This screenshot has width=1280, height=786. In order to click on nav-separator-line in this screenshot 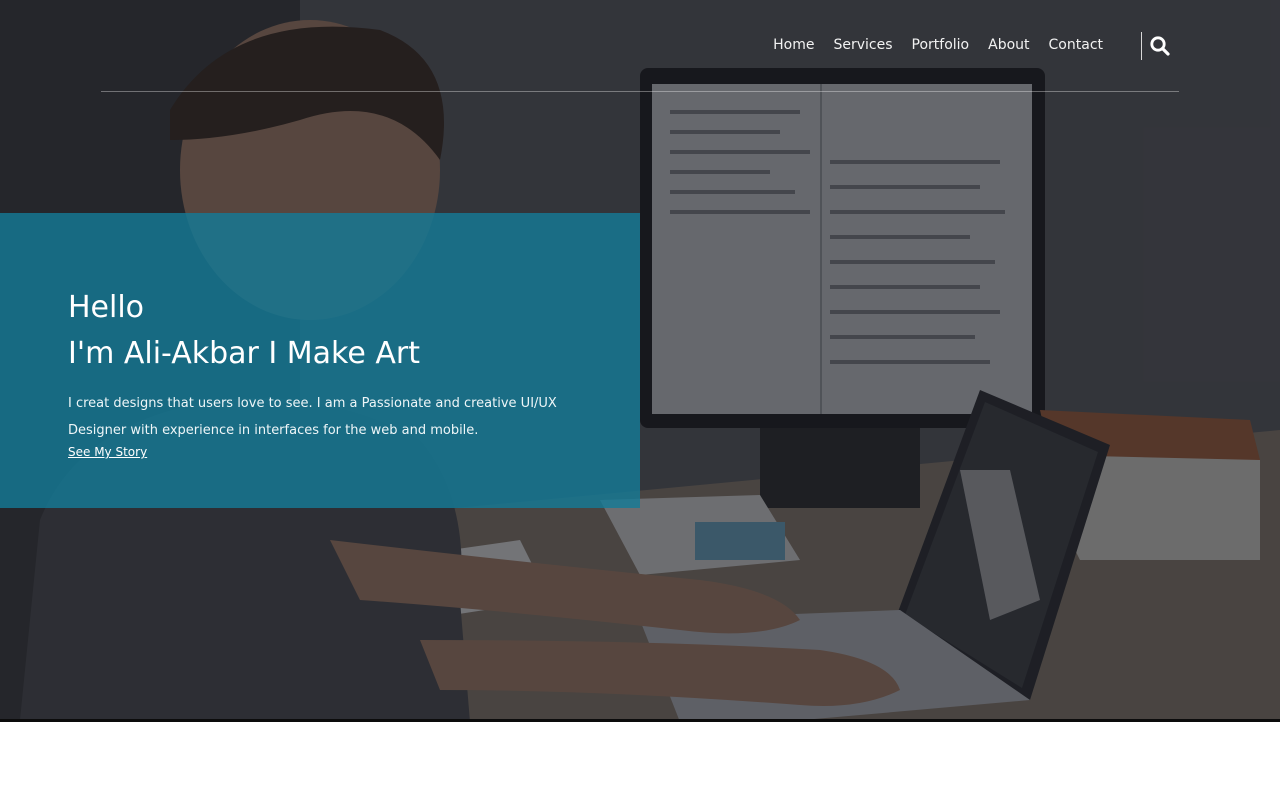, I will do `click(640, 91)`.